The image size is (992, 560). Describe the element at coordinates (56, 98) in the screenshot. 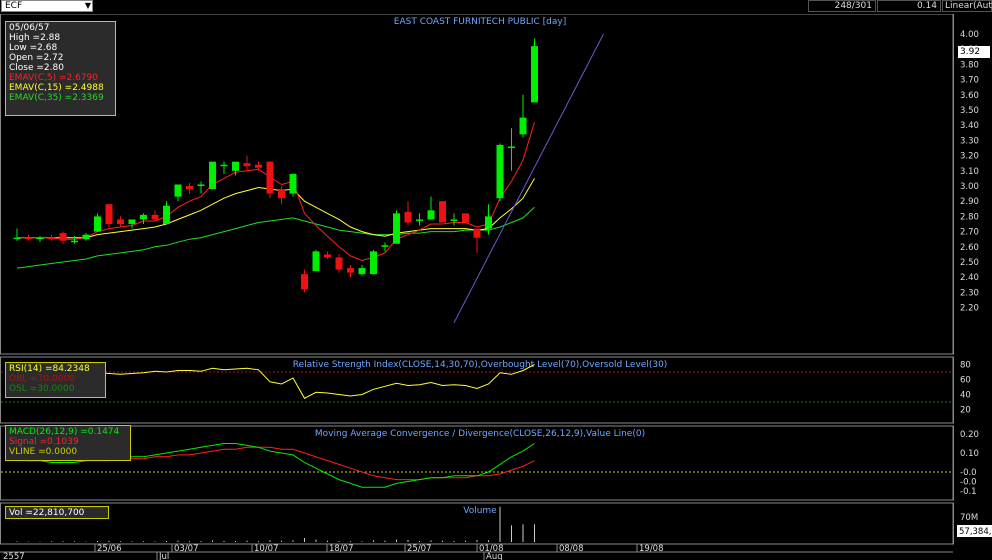

I see `ema35-label: EMAV(C,35) =2.3369` at that location.